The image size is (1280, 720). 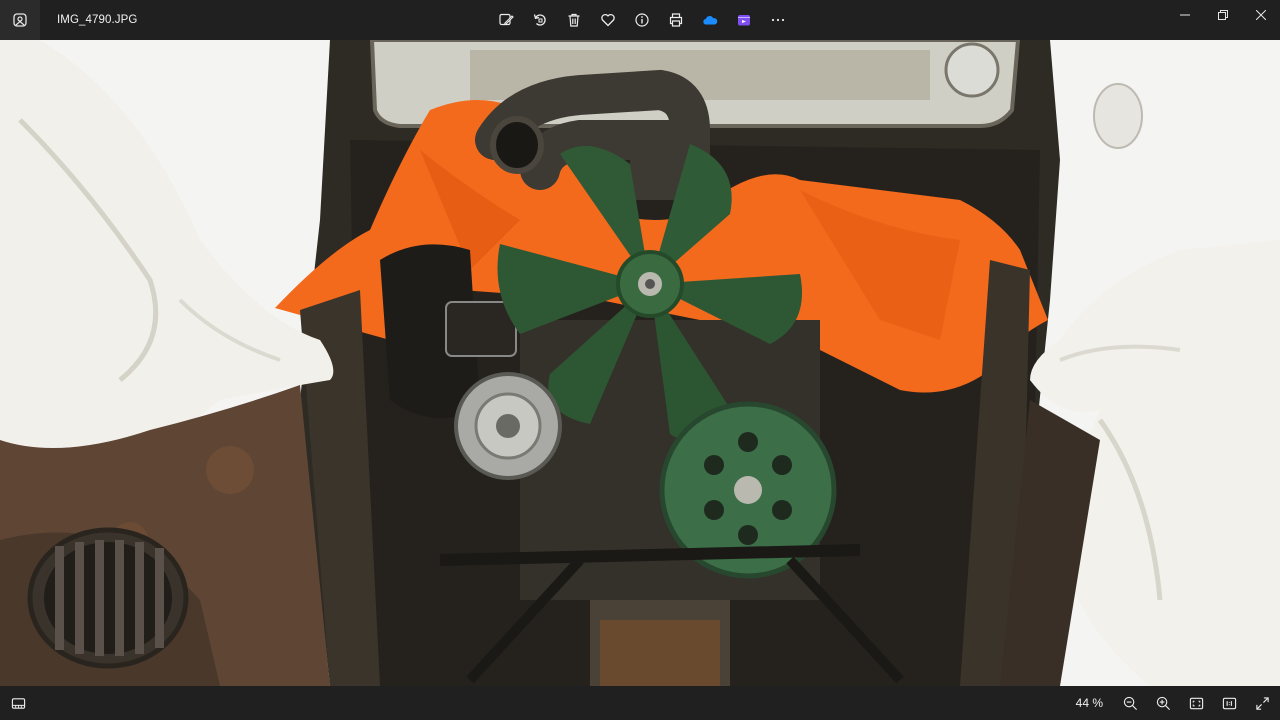 What do you see at coordinates (640, 703) in the screenshot?
I see `status-bar: 44 %` at bounding box center [640, 703].